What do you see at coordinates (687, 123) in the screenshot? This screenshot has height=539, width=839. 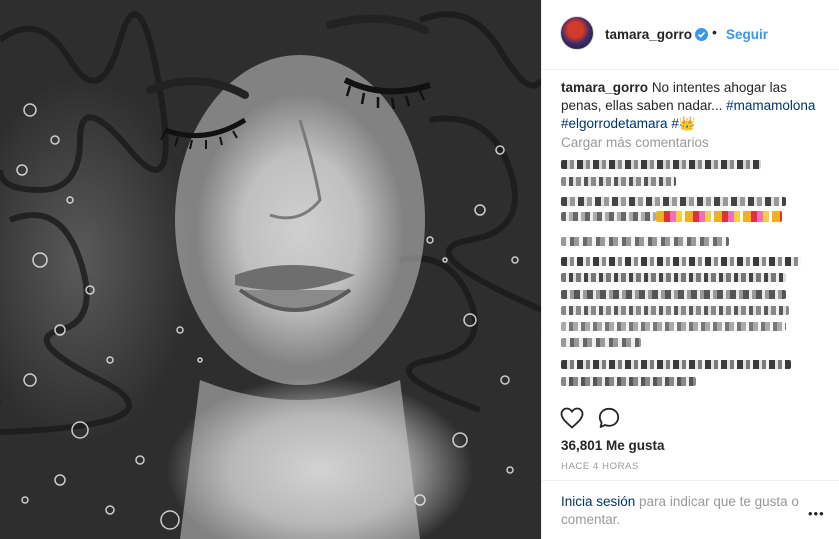 I see `crown-emoji: 👑` at bounding box center [687, 123].